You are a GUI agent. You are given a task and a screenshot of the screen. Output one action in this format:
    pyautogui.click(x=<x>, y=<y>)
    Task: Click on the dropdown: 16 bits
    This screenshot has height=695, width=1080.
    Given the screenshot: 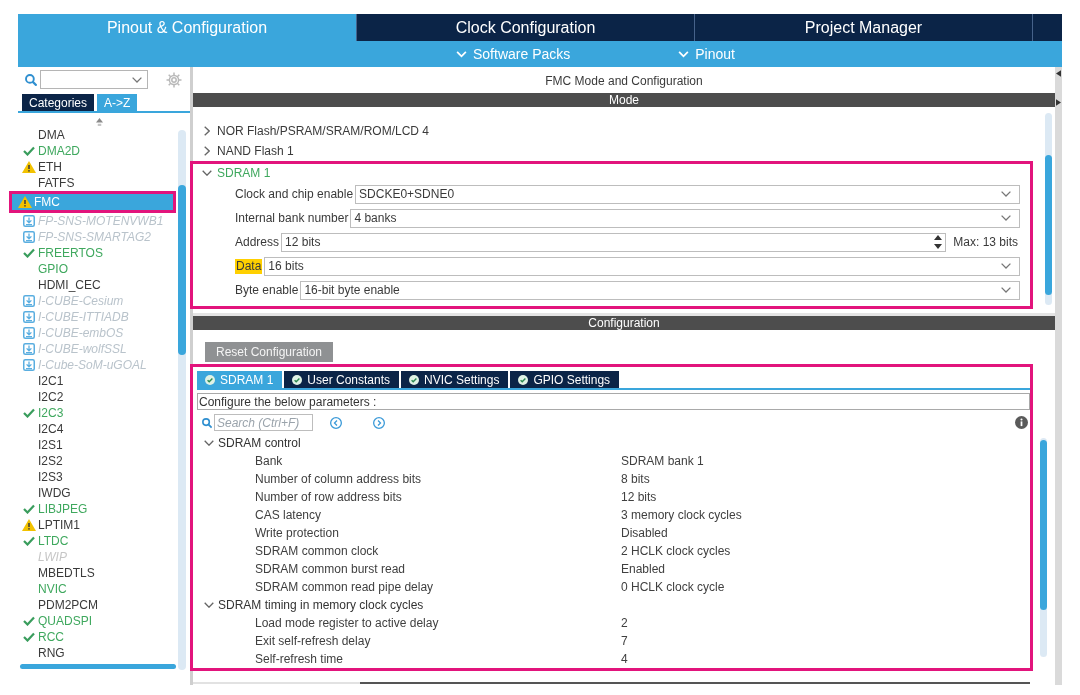 What is the action you would take?
    pyautogui.click(x=642, y=266)
    